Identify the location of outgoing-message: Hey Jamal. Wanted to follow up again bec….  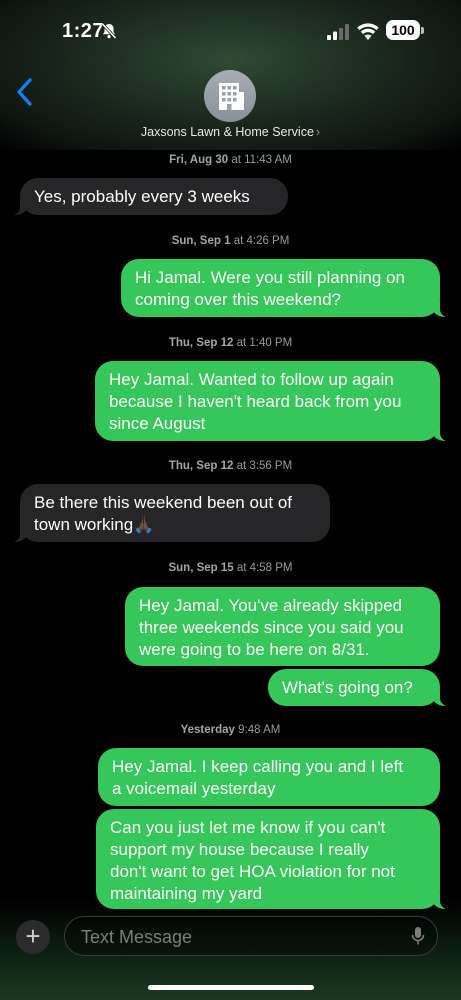
(271, 401).